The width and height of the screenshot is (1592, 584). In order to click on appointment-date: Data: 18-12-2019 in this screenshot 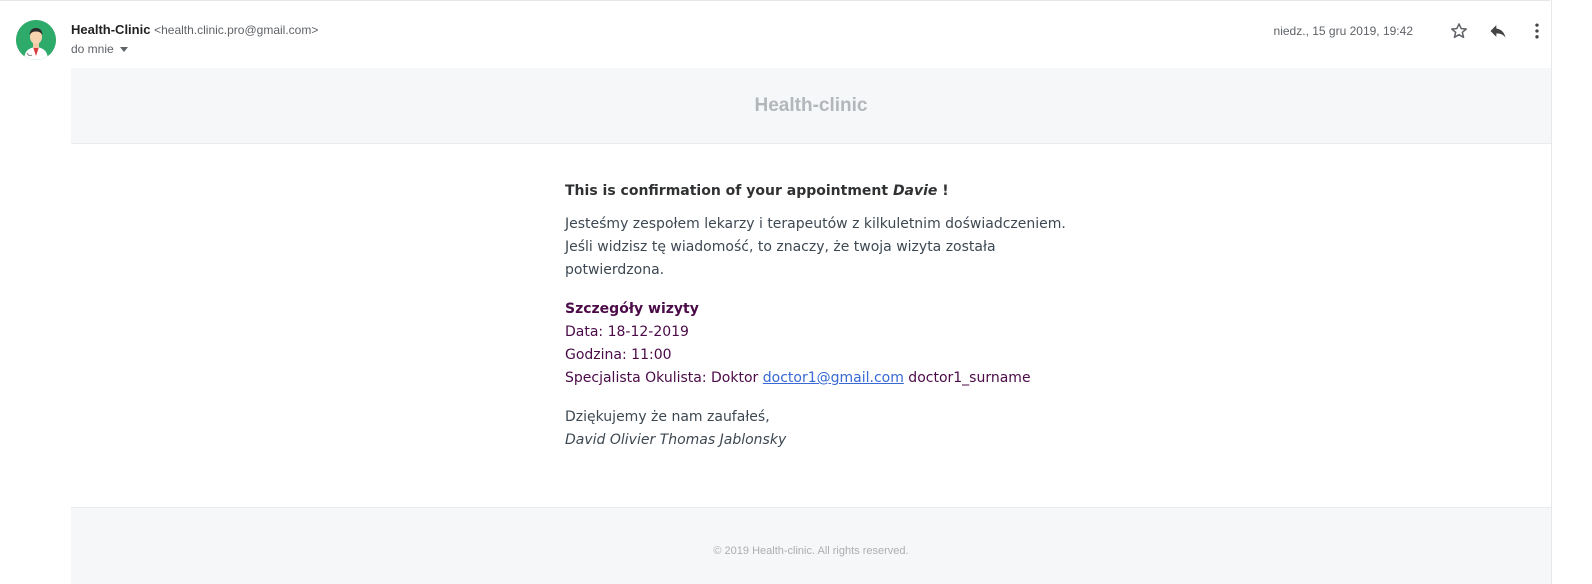, I will do `click(627, 332)`.